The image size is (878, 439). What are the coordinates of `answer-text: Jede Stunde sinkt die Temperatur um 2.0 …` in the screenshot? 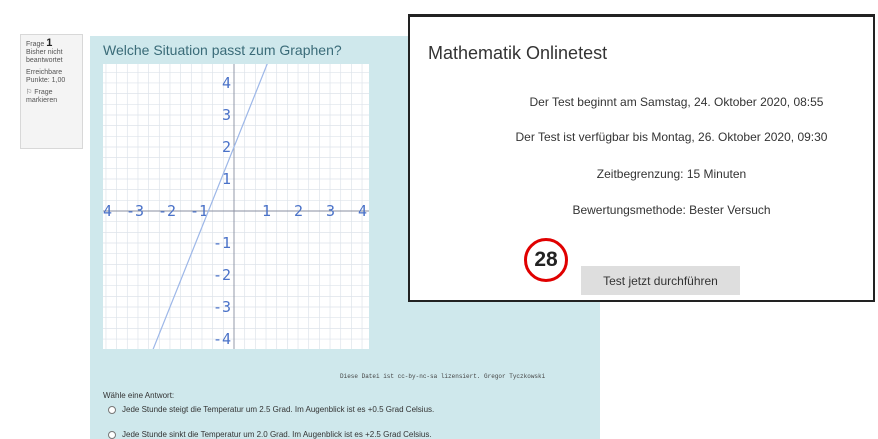 It's located at (277, 434).